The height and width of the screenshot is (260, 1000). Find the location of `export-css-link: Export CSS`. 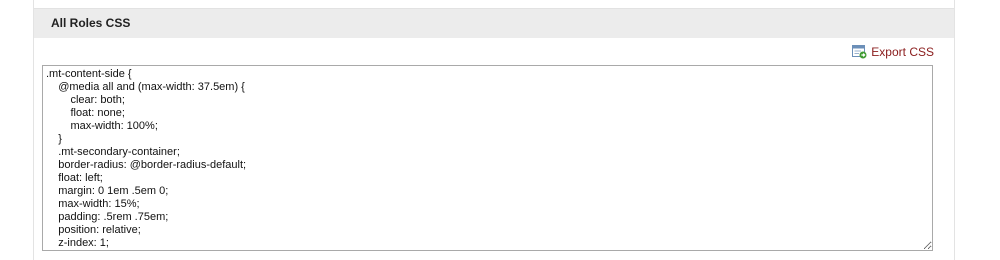

export-css-link: Export CSS is located at coordinates (893, 52).